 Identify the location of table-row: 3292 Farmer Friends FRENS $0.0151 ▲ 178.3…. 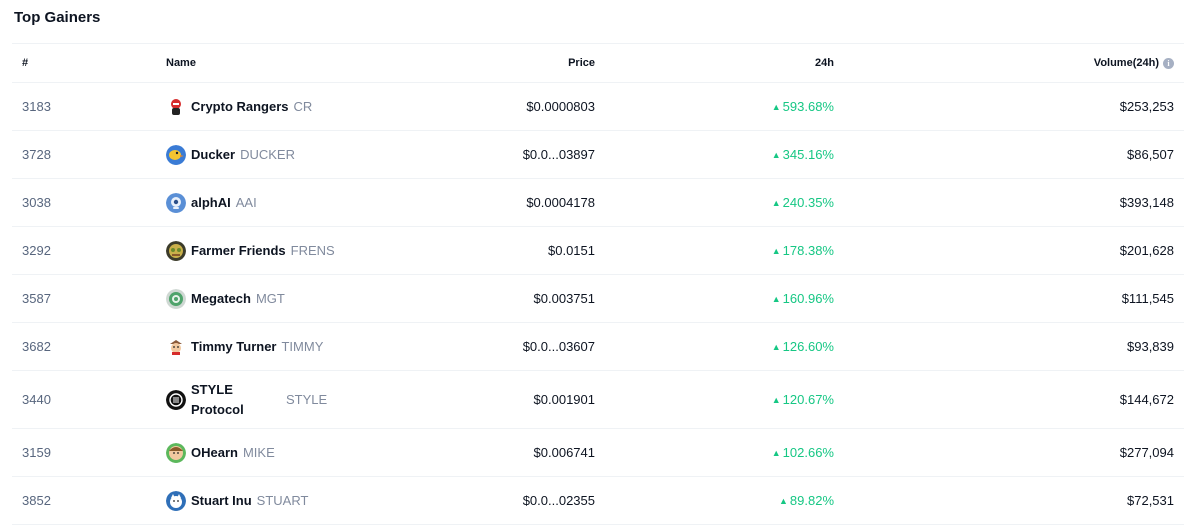
(598, 251).